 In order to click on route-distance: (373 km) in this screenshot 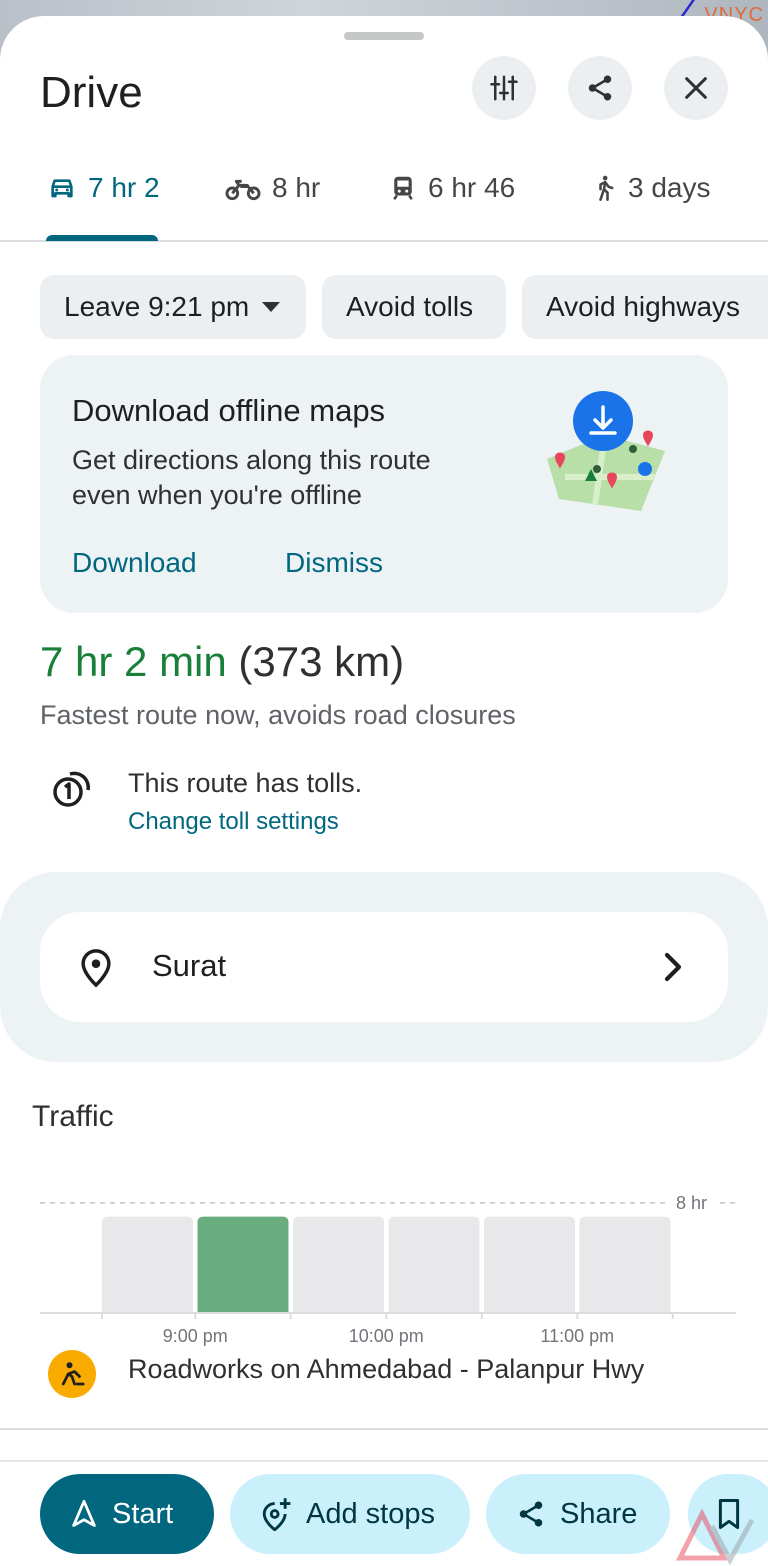, I will do `click(321, 661)`.